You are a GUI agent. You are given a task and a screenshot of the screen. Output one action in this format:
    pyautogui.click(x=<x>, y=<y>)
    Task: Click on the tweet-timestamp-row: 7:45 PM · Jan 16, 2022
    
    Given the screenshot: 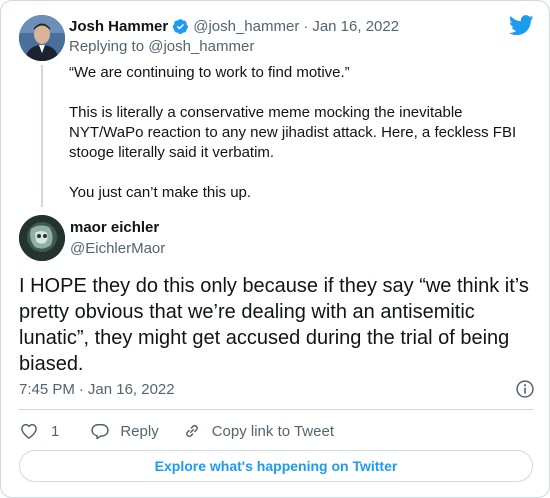 What is the action you would take?
    pyautogui.click(x=277, y=389)
    